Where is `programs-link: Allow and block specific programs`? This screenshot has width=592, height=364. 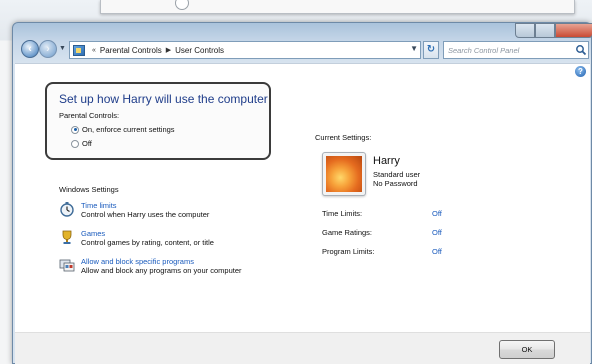
programs-link: Allow and block specific programs is located at coordinates (137, 261).